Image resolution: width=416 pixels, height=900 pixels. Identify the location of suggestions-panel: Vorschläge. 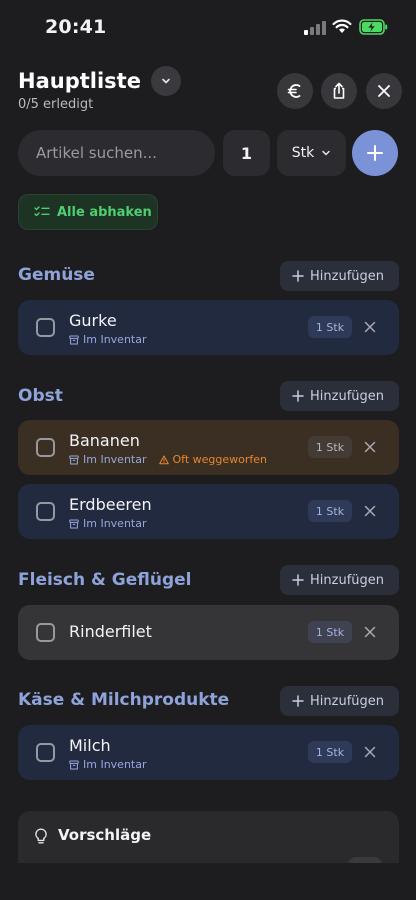
(208, 840).